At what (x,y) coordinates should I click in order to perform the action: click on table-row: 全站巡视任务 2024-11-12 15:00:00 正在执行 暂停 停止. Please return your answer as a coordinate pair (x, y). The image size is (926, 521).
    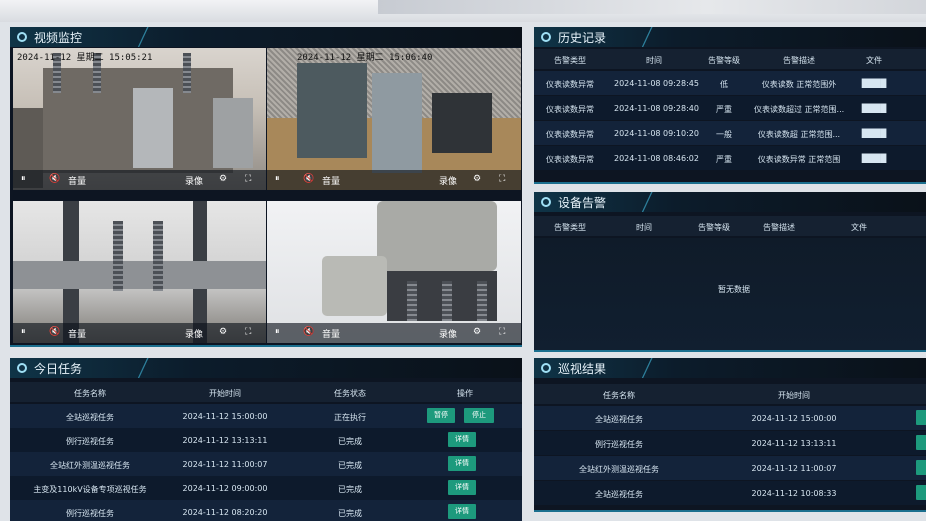
    Looking at the image, I should click on (266, 416).